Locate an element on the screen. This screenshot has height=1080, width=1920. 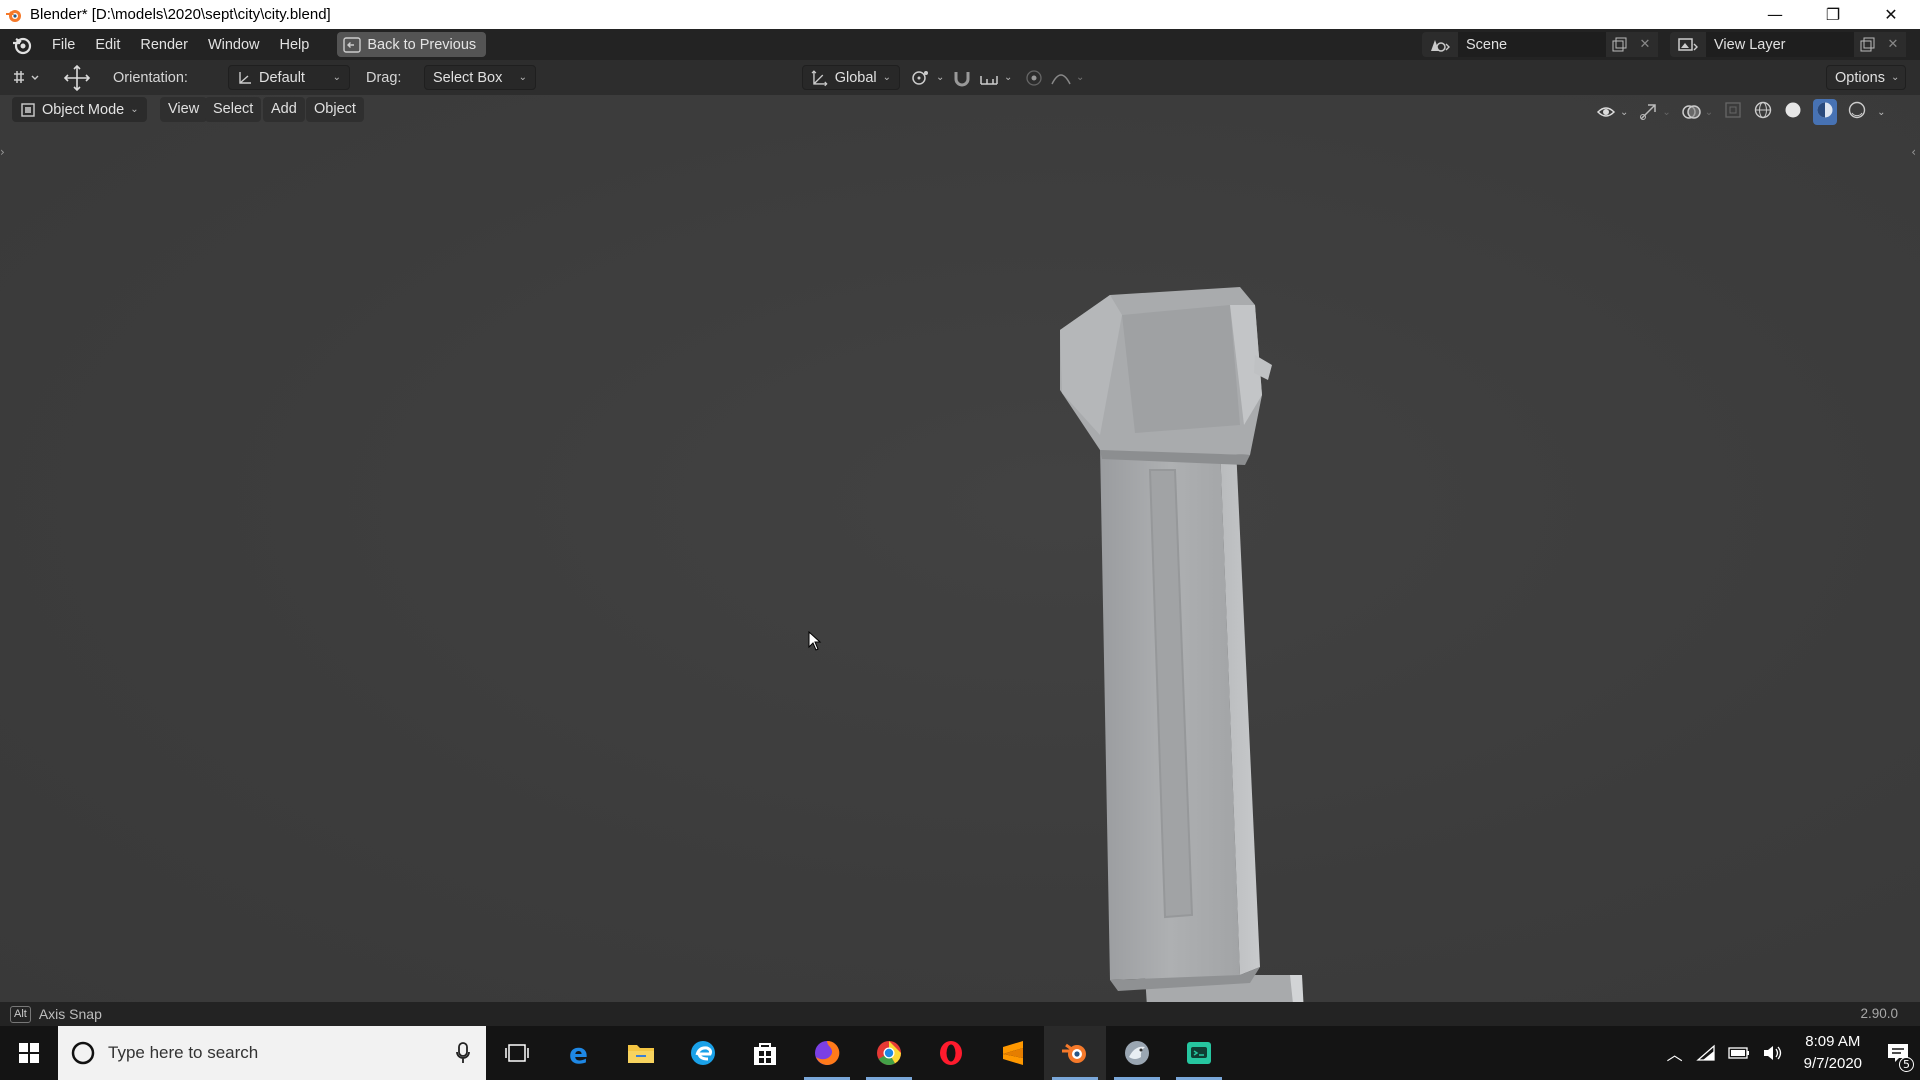
gizmo-icon: ⌄ is located at coordinates (1654, 112).